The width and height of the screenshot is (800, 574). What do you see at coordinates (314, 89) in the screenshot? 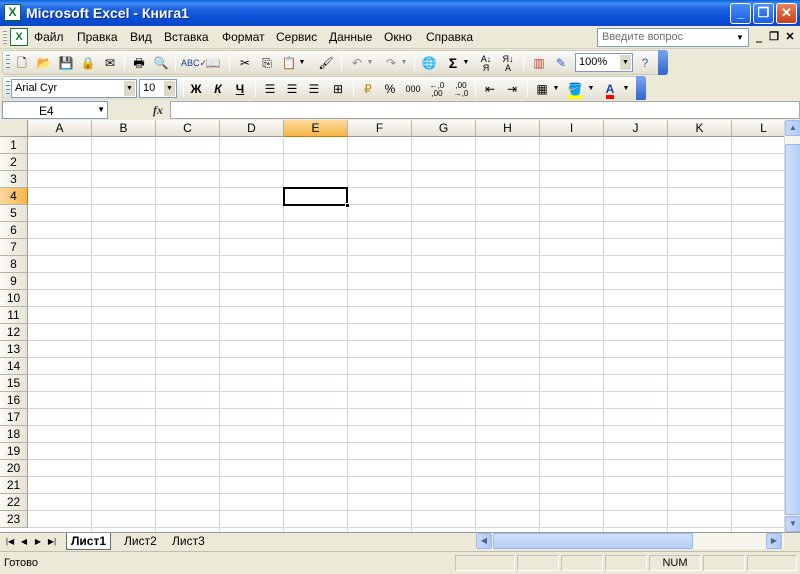
I see `align-right-icon: ☰` at bounding box center [314, 89].